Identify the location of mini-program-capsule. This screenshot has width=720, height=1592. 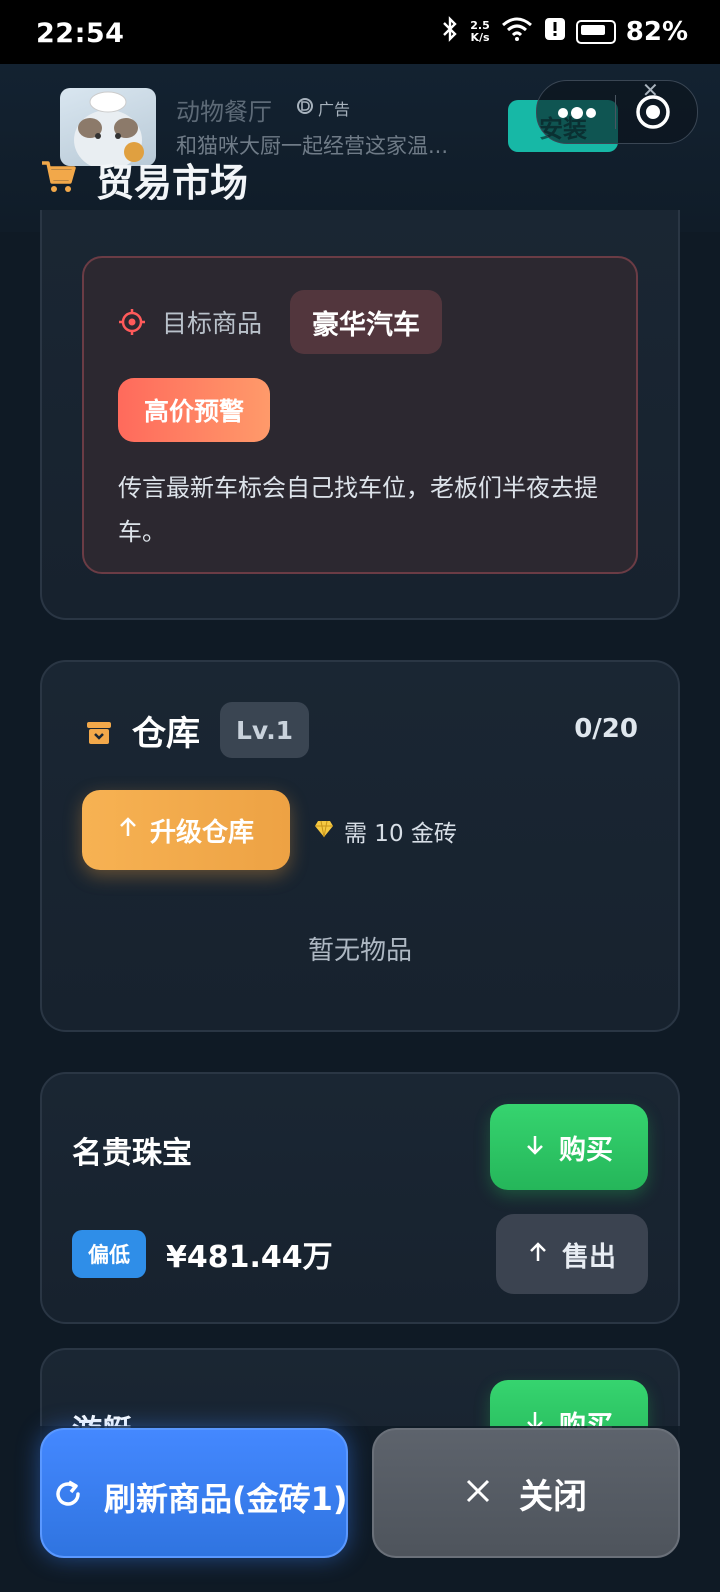
(617, 112).